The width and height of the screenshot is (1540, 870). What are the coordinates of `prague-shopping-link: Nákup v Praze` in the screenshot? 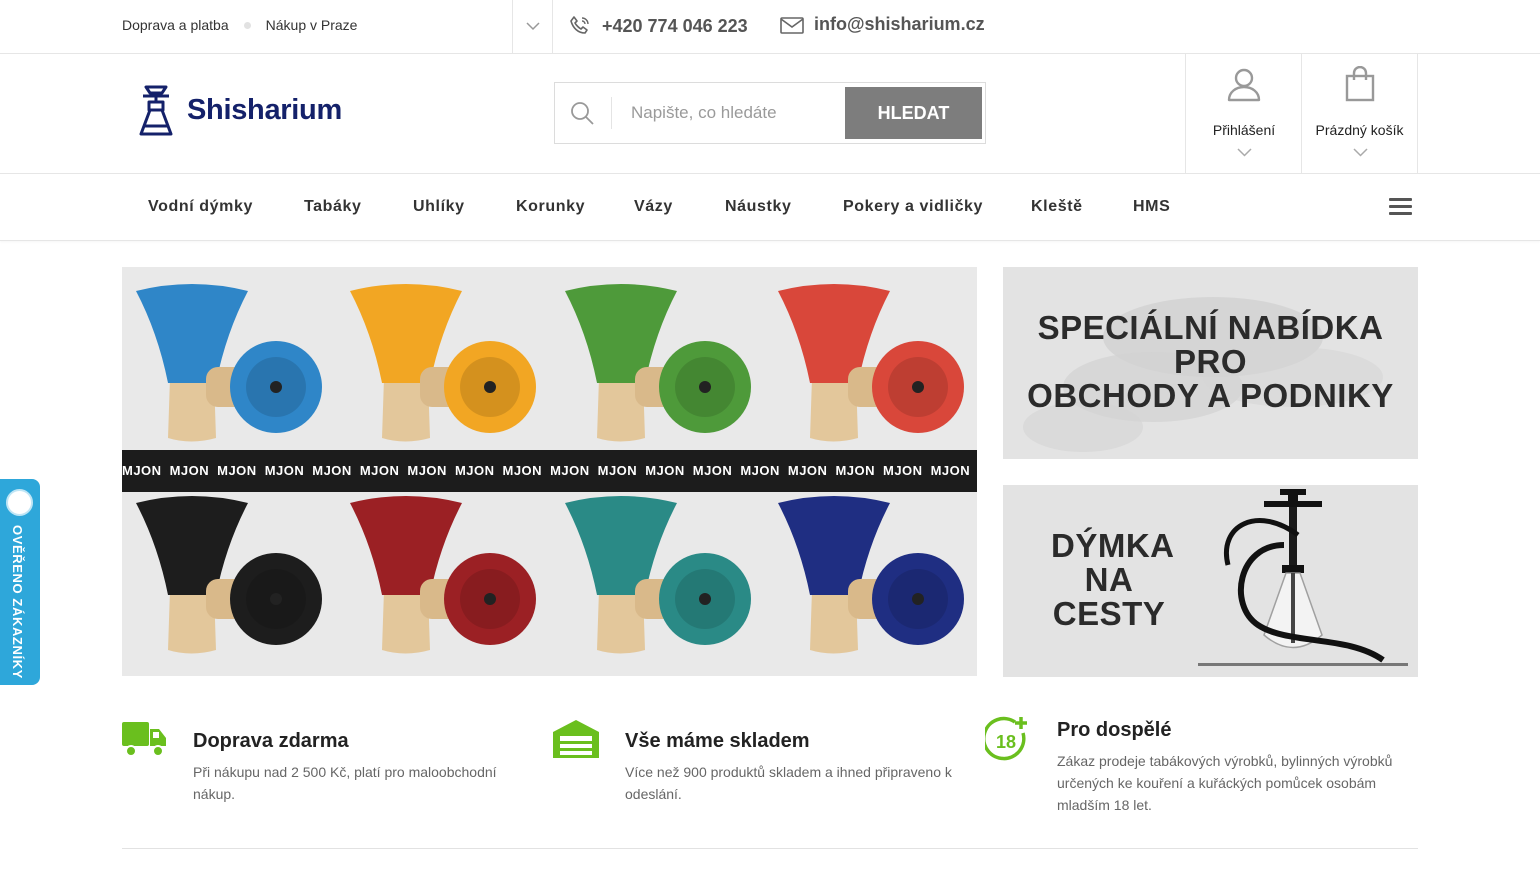 It's located at (312, 25).